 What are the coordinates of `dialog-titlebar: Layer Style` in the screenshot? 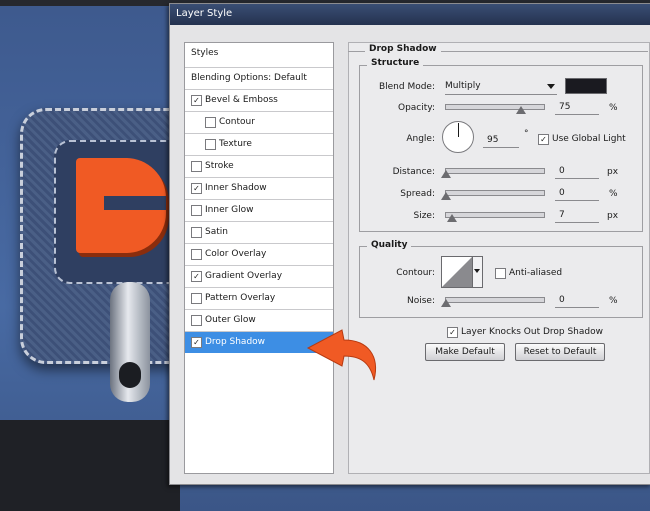 It's located at (410, 14).